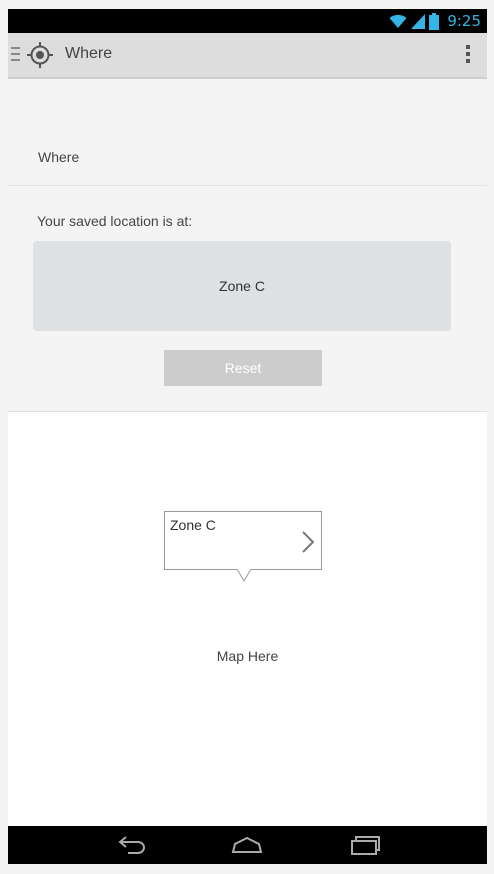  Describe the element at coordinates (247, 185) in the screenshot. I see `section-divider` at that location.